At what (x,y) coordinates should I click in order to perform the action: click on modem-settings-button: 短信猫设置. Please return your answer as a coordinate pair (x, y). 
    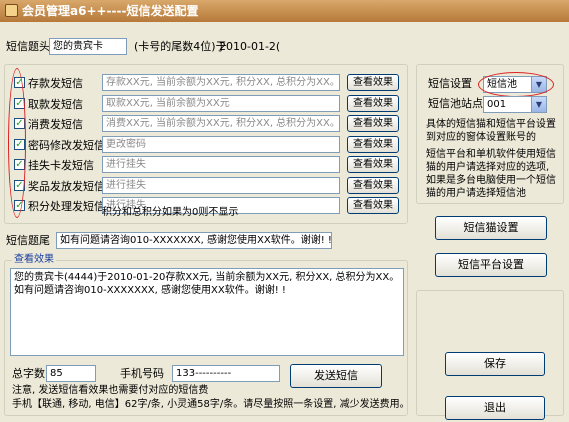
    Looking at the image, I should click on (491, 228).